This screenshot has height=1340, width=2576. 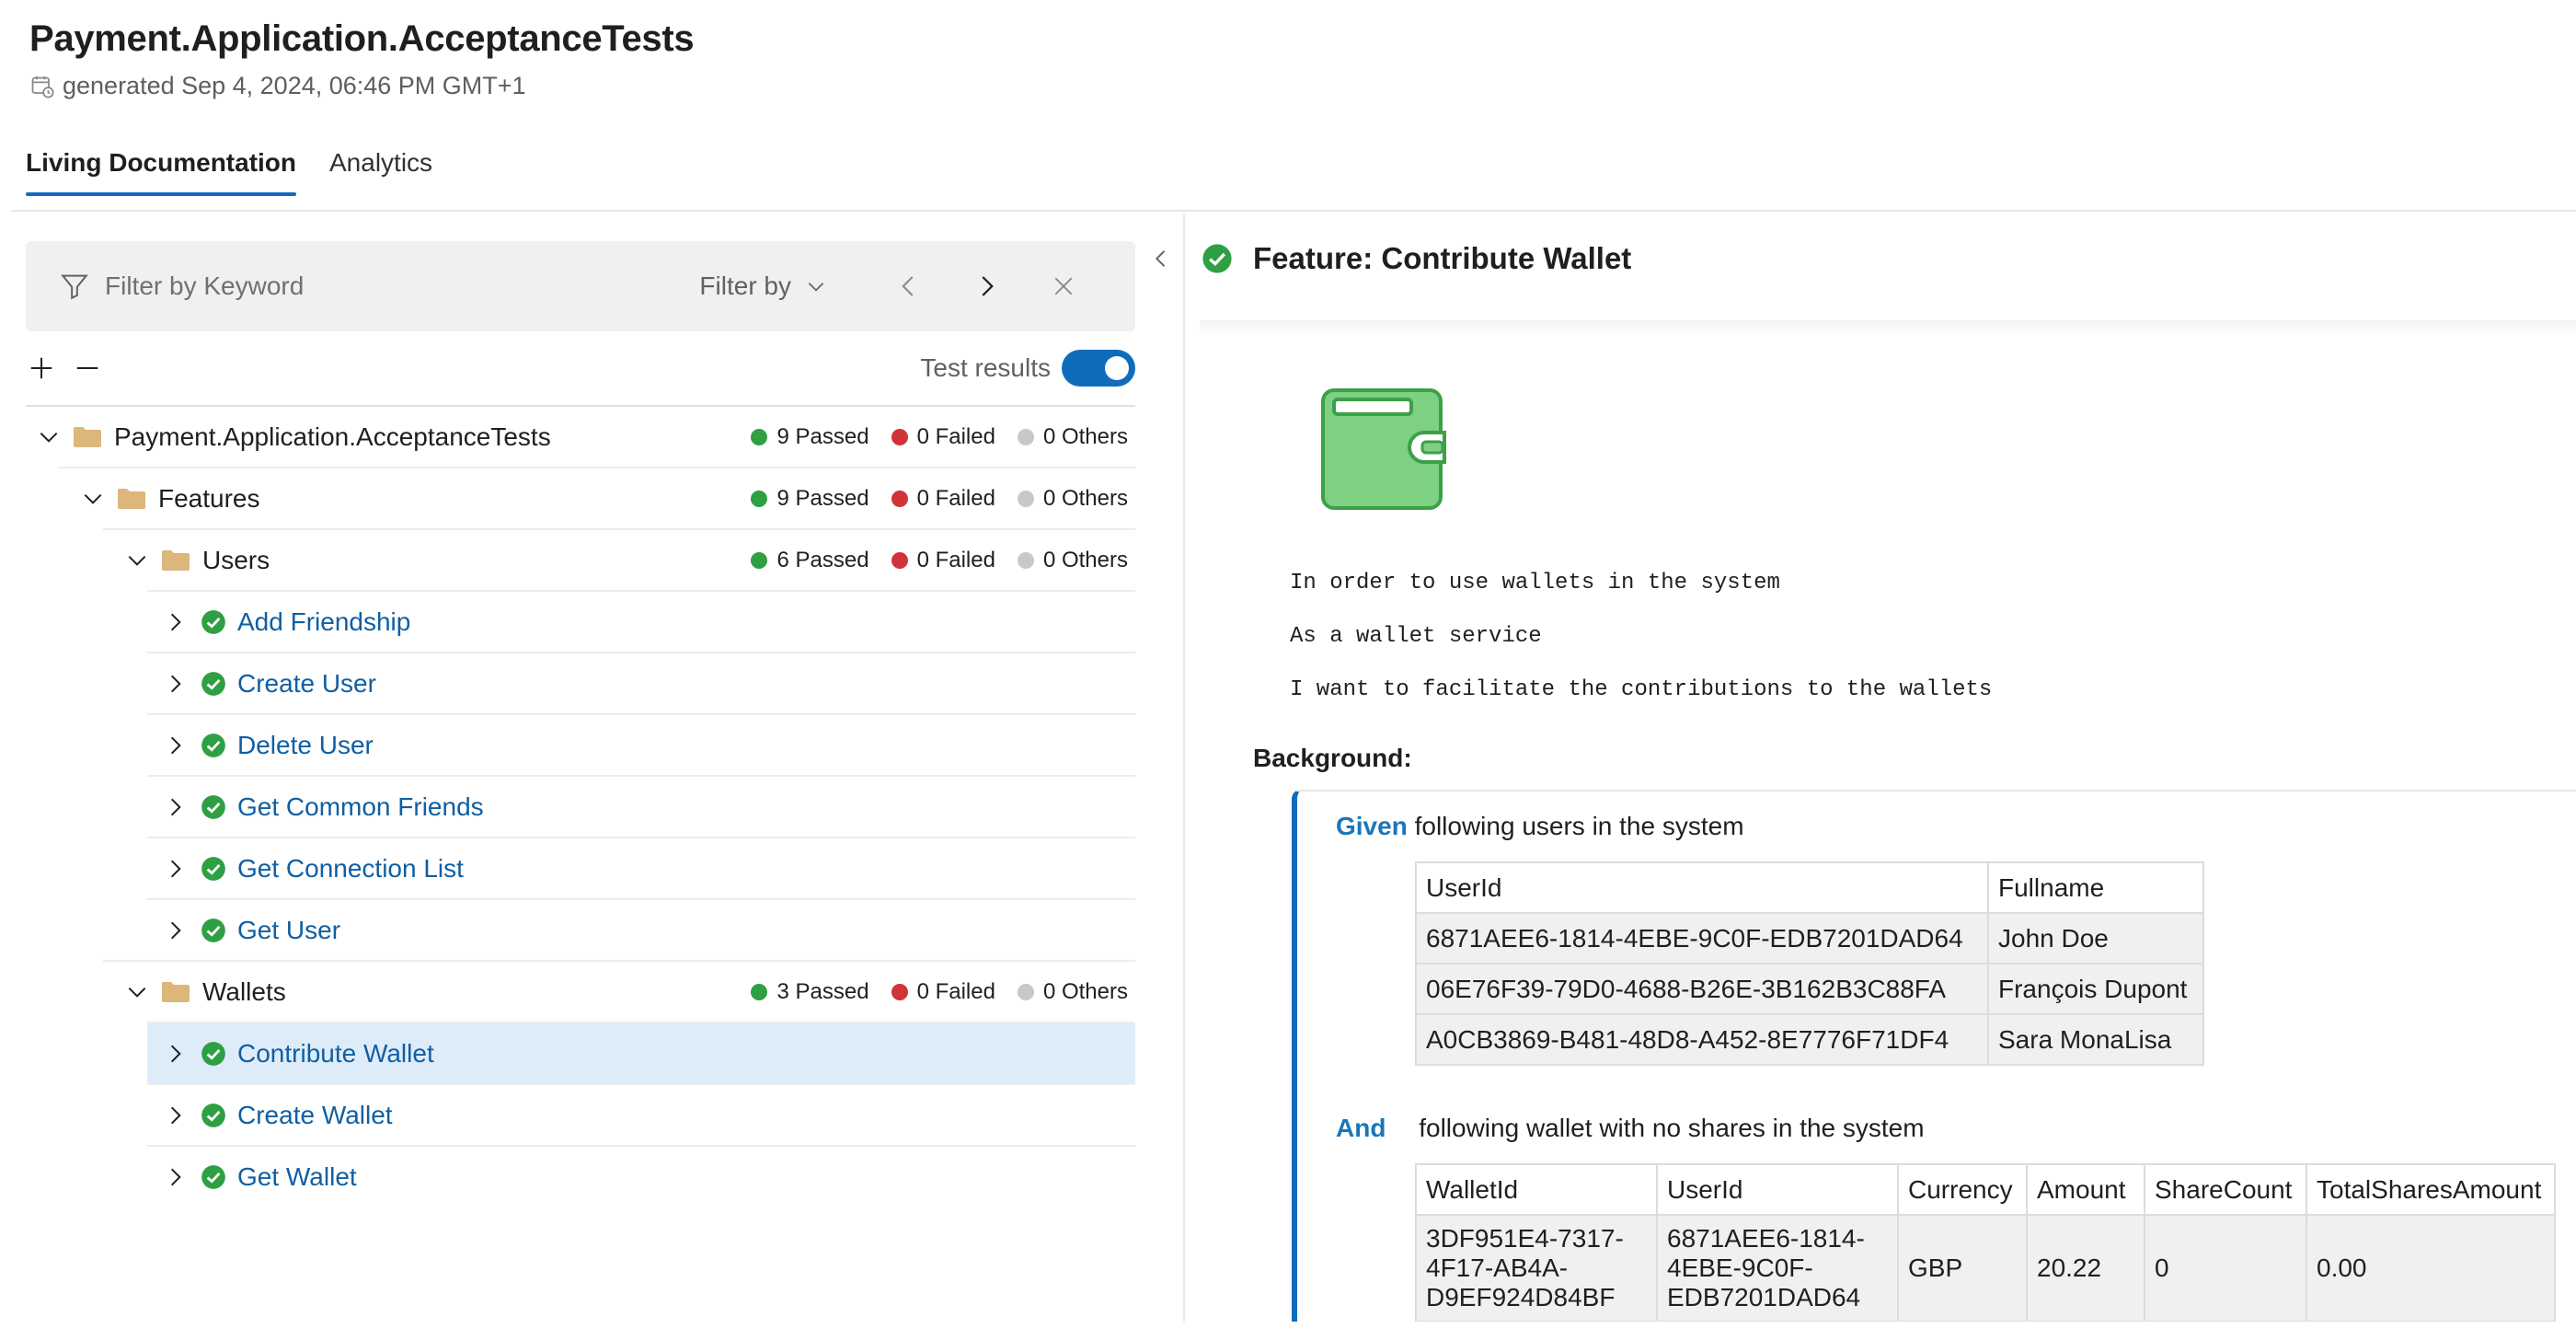 I want to click on keyword-filter-input, so click(x=402, y=286).